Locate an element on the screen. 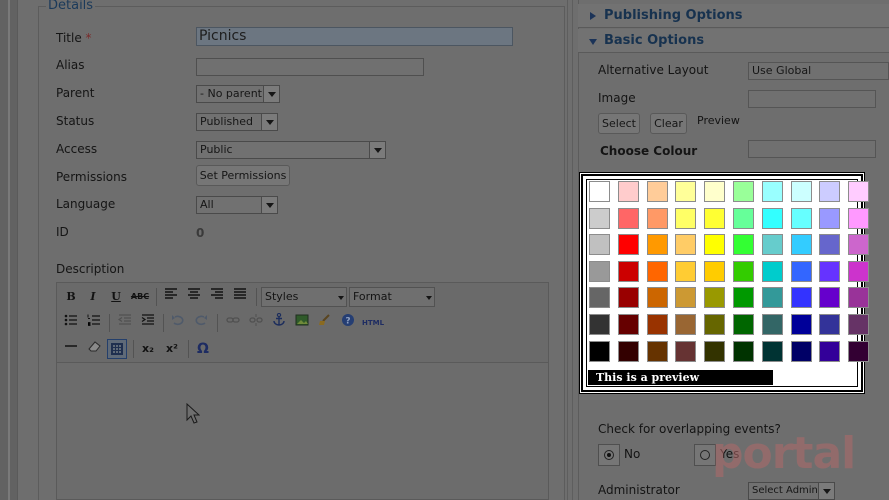 The height and width of the screenshot is (500, 889). format-dropdown: Format is located at coordinates (392, 297).